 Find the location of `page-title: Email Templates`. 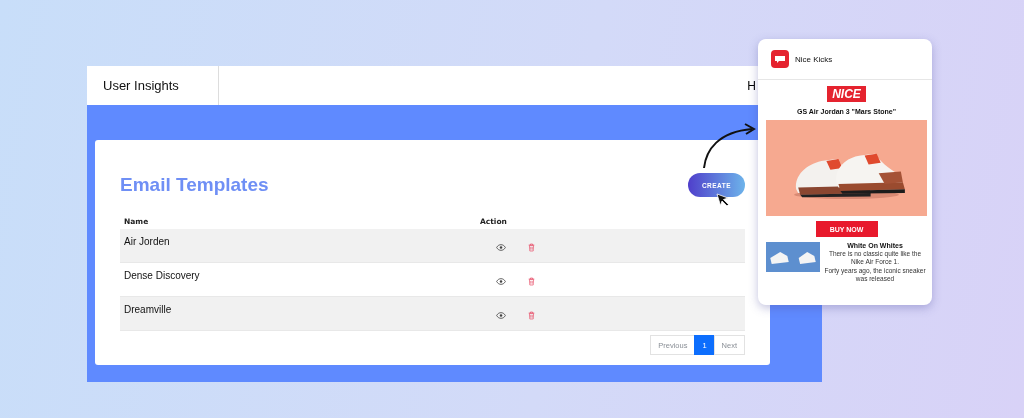

page-title: Email Templates is located at coordinates (194, 185).